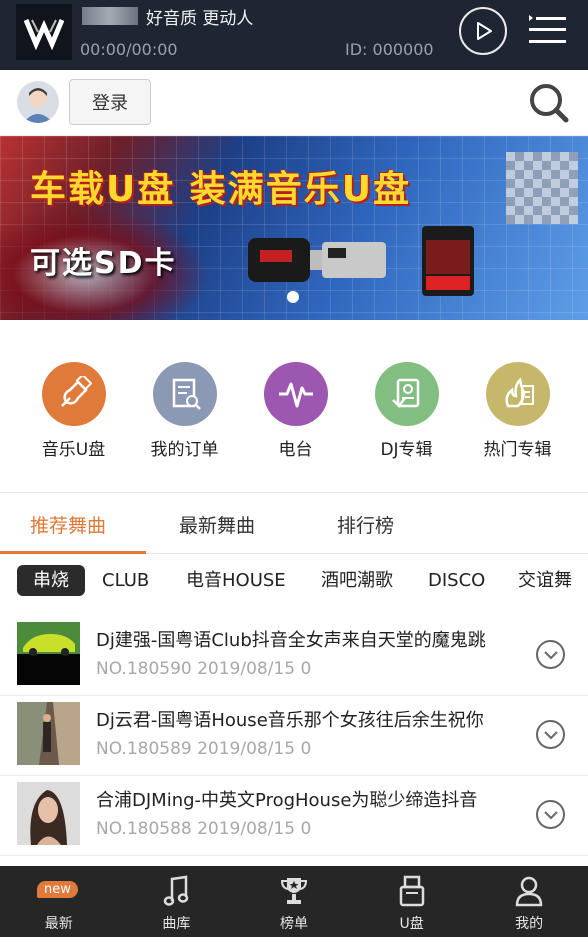  Describe the element at coordinates (176, 924) in the screenshot. I see `nav-label: 曲库` at that location.